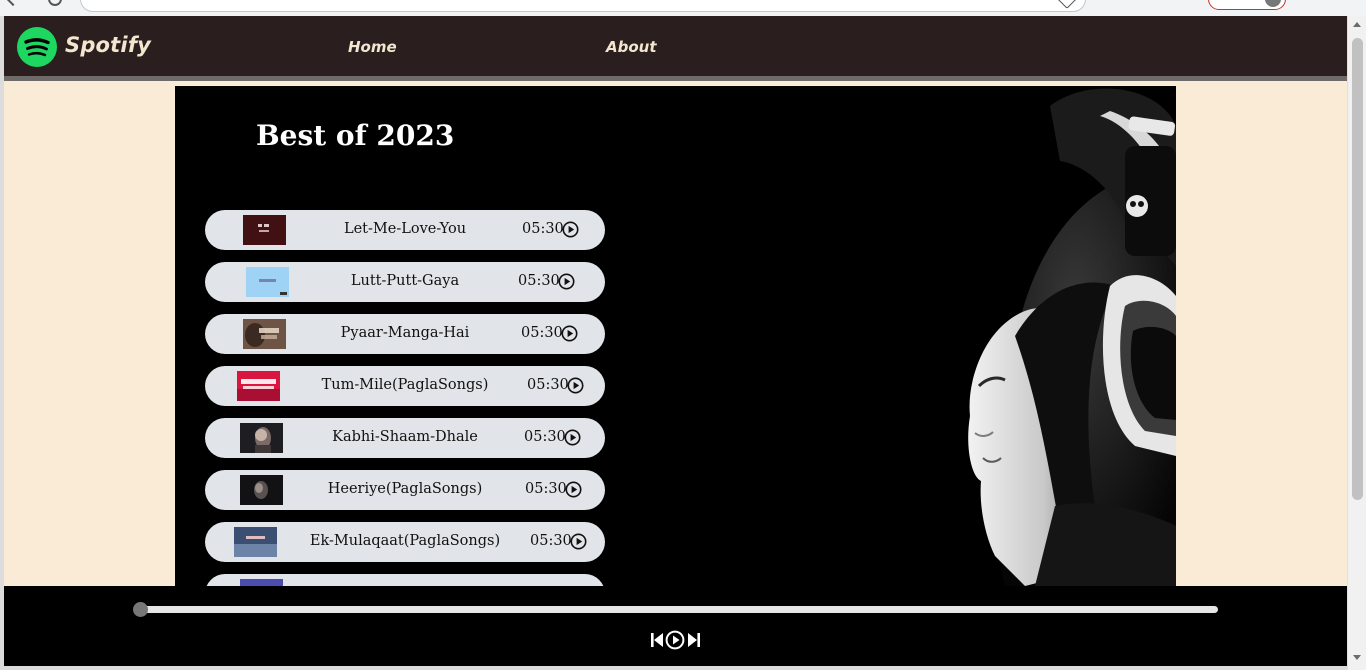 The height and width of the screenshot is (670, 1366). What do you see at coordinates (405, 438) in the screenshot?
I see `song-item: Kabhi-Shaam-Dhale 05:30` at bounding box center [405, 438].